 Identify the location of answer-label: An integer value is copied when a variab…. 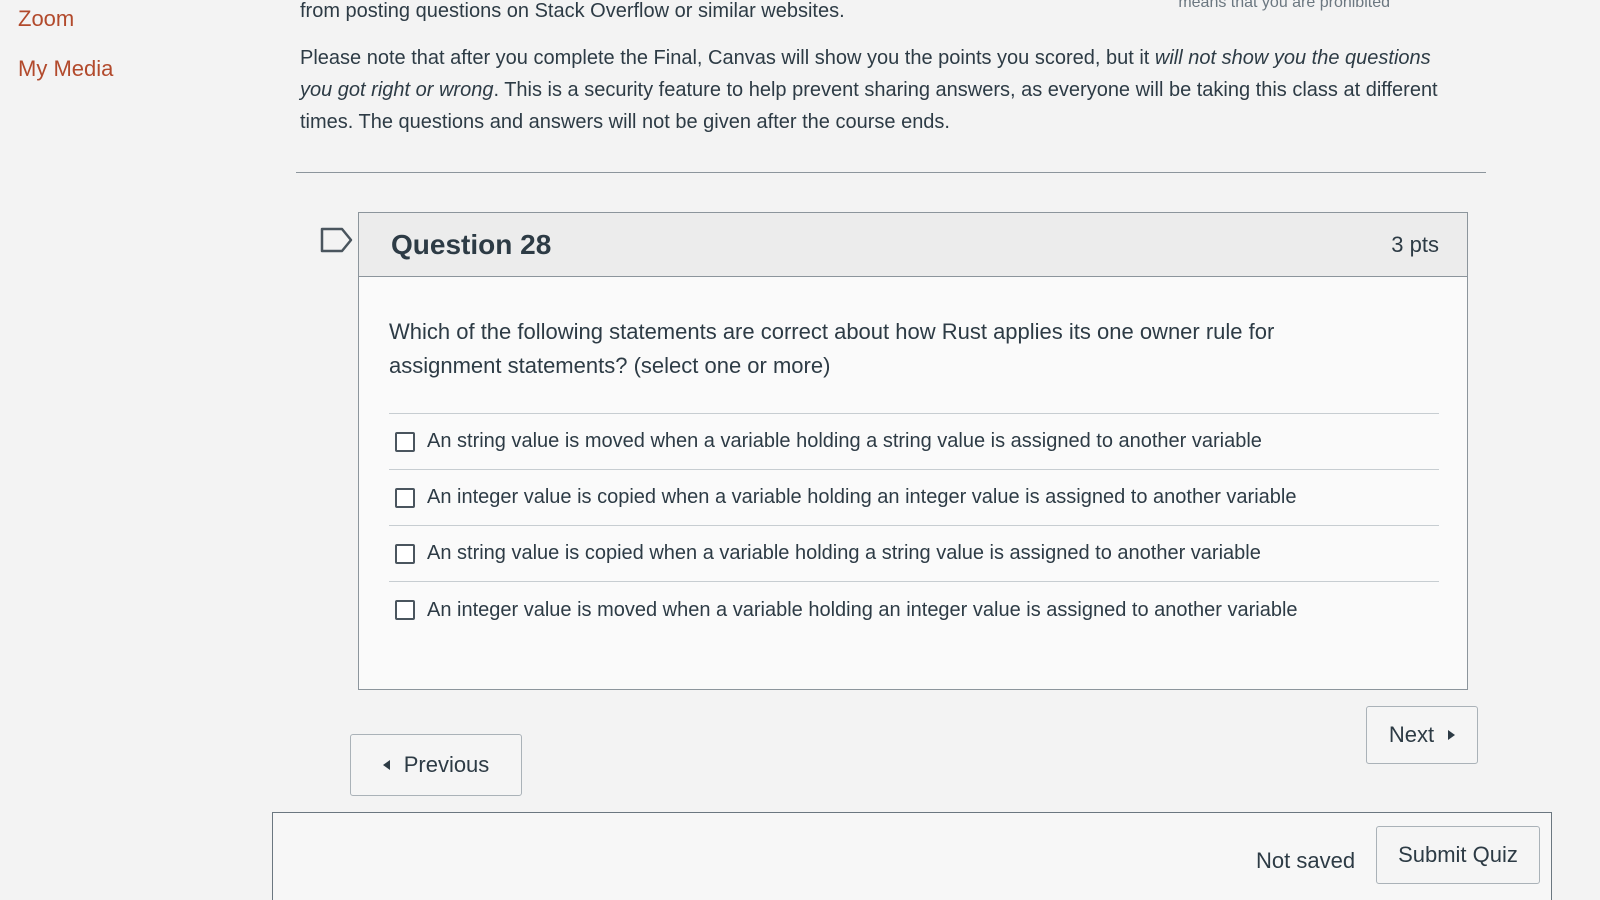
(862, 497).